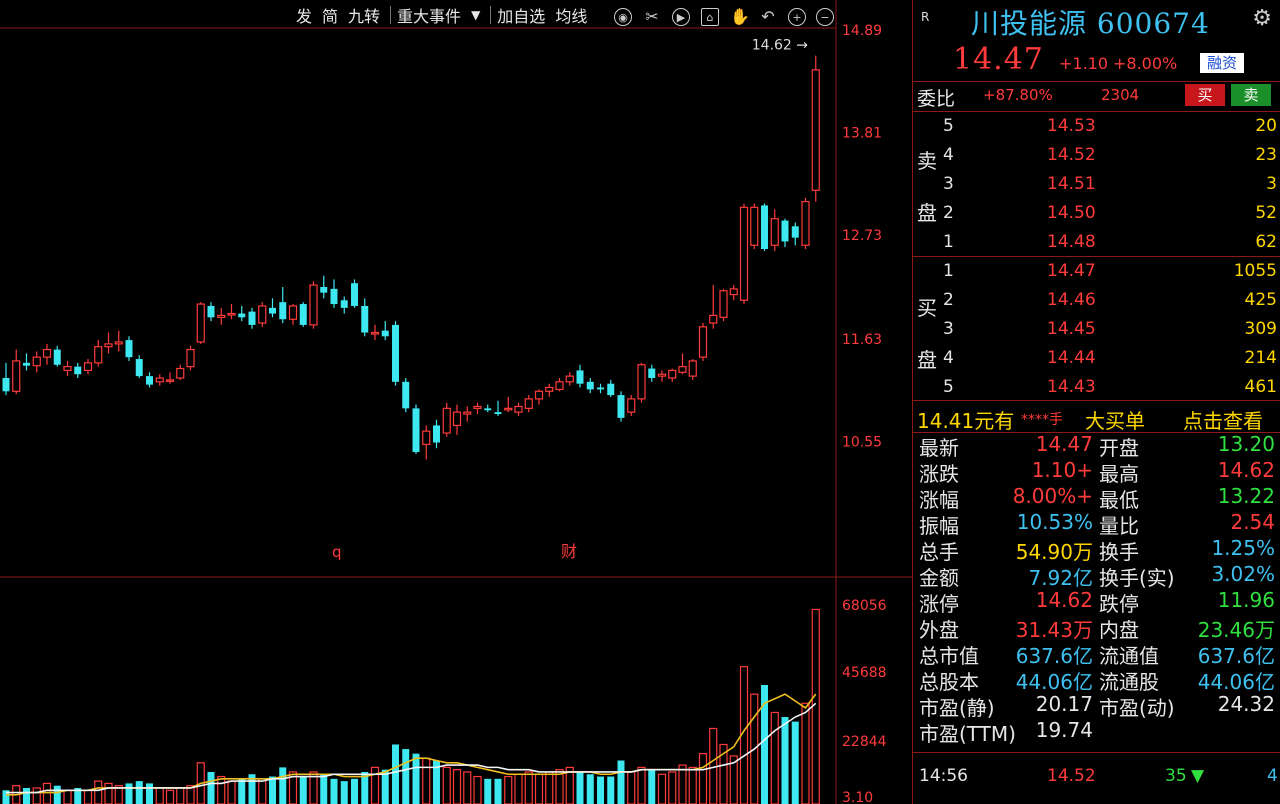  What do you see at coordinates (1266, 242) in the screenshot?
I see `ask-volume: 62` at bounding box center [1266, 242].